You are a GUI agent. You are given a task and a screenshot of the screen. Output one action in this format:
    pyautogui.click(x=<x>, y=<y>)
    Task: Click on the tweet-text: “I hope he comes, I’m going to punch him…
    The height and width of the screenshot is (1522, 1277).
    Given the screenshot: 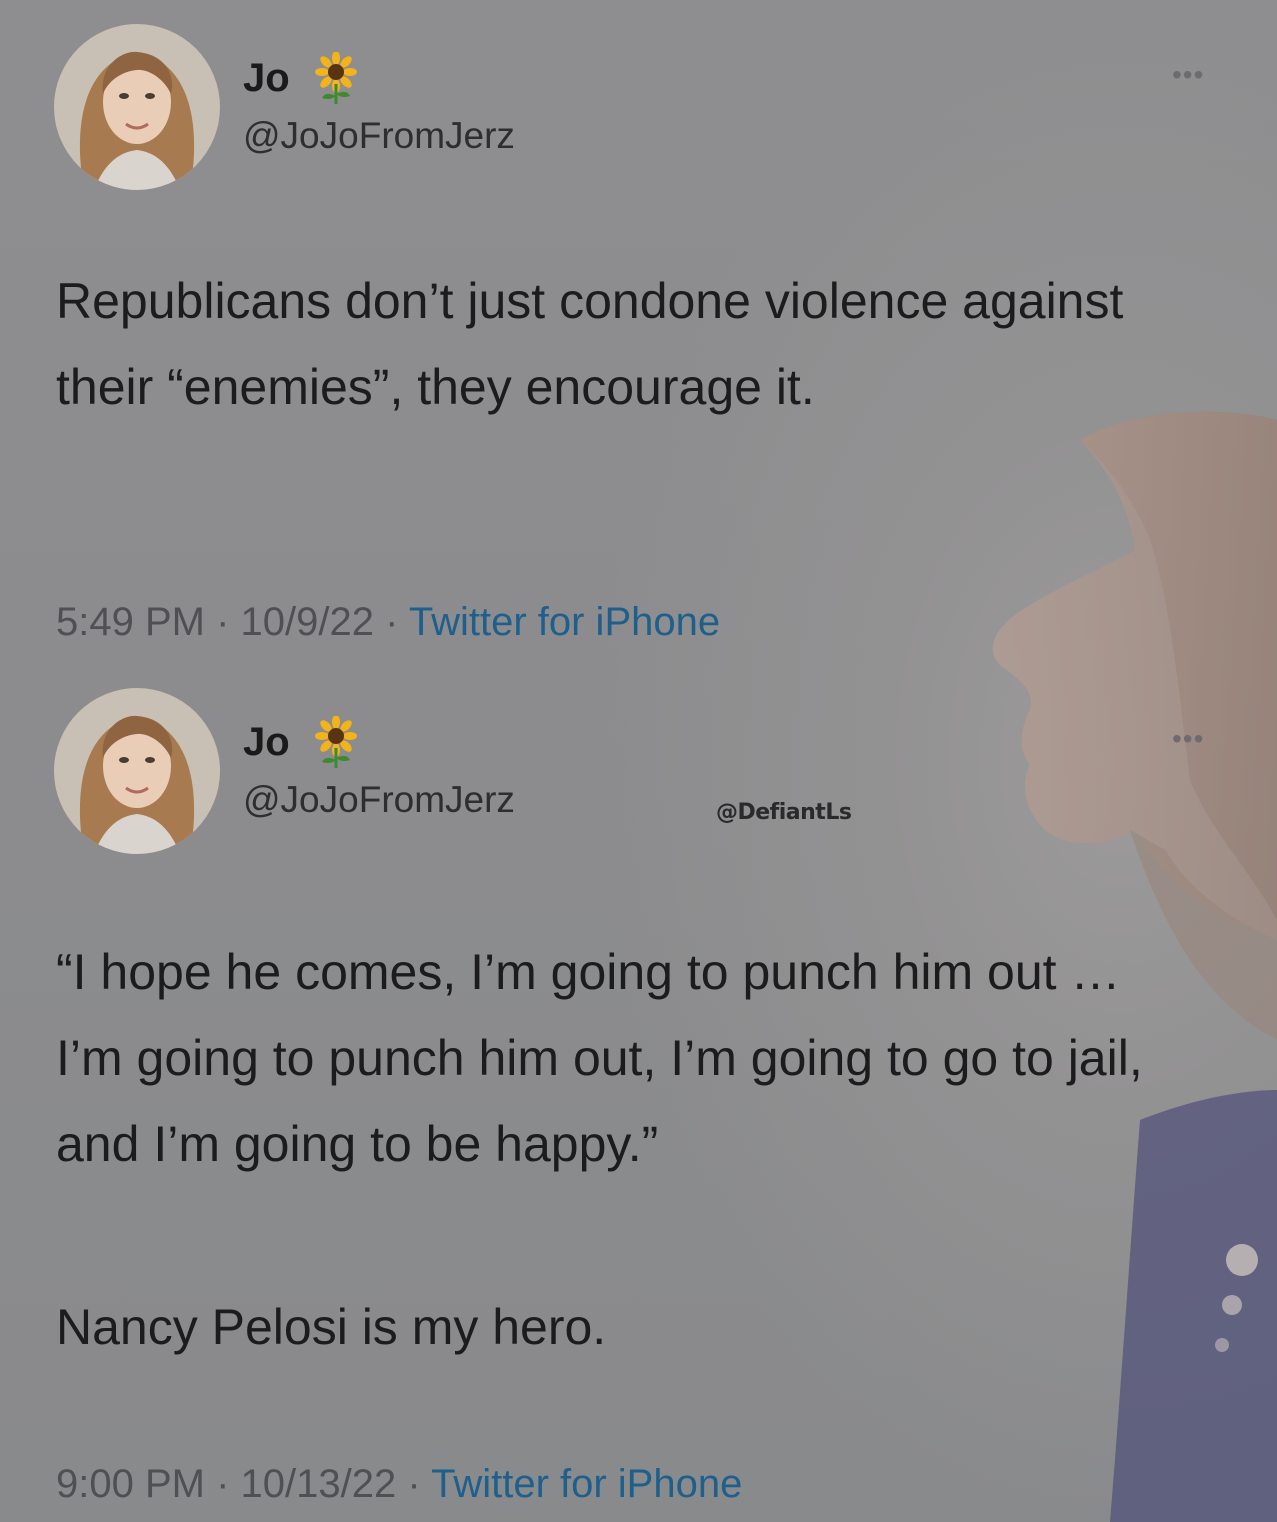 What is the action you would take?
    pyautogui.click(x=599, y=1058)
    